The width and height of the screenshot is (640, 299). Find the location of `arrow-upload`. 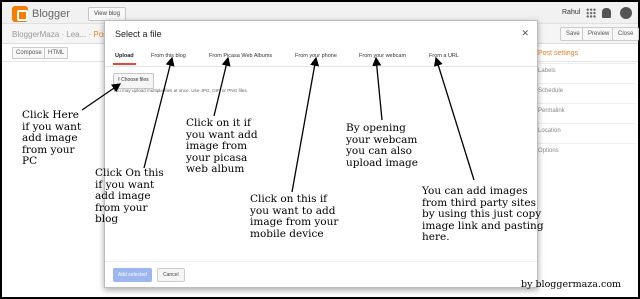

arrow-upload is located at coordinates (101, 97).